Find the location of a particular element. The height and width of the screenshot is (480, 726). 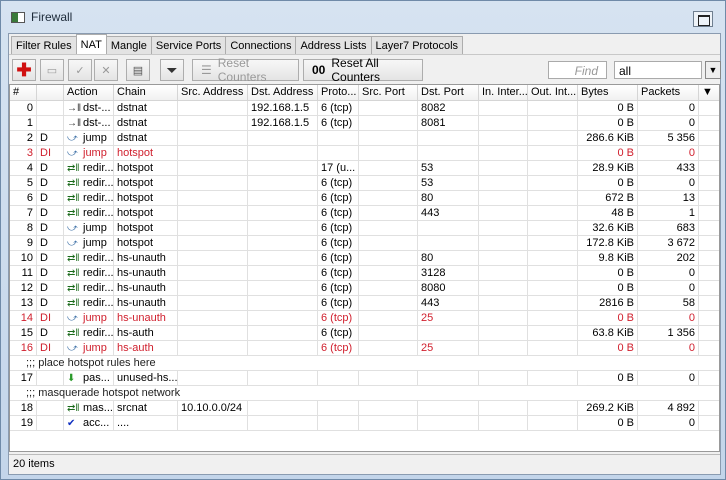

find-input: Find is located at coordinates (577, 70).